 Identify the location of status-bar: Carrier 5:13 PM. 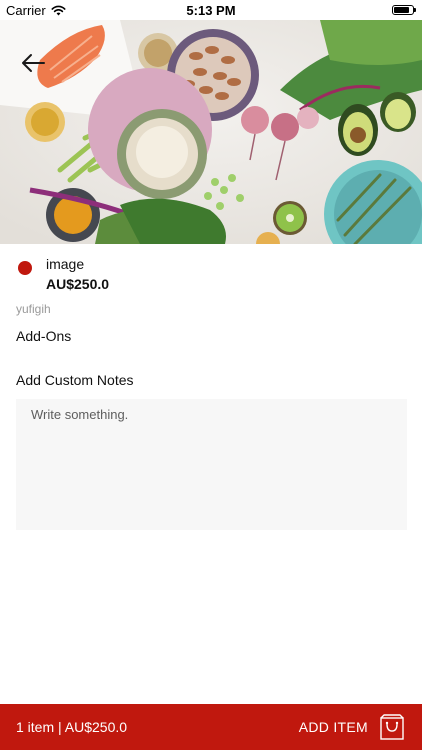
(211, 10).